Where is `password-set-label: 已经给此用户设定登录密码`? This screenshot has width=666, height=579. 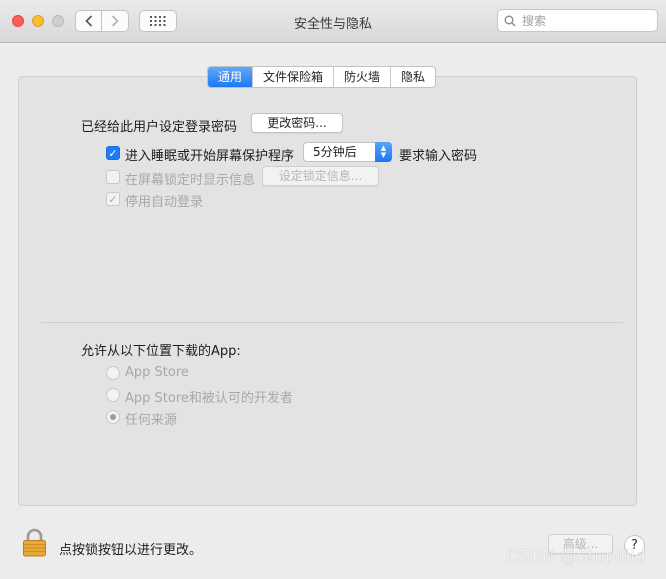
password-set-label: 已经给此用户设定登录密码 is located at coordinates (159, 127).